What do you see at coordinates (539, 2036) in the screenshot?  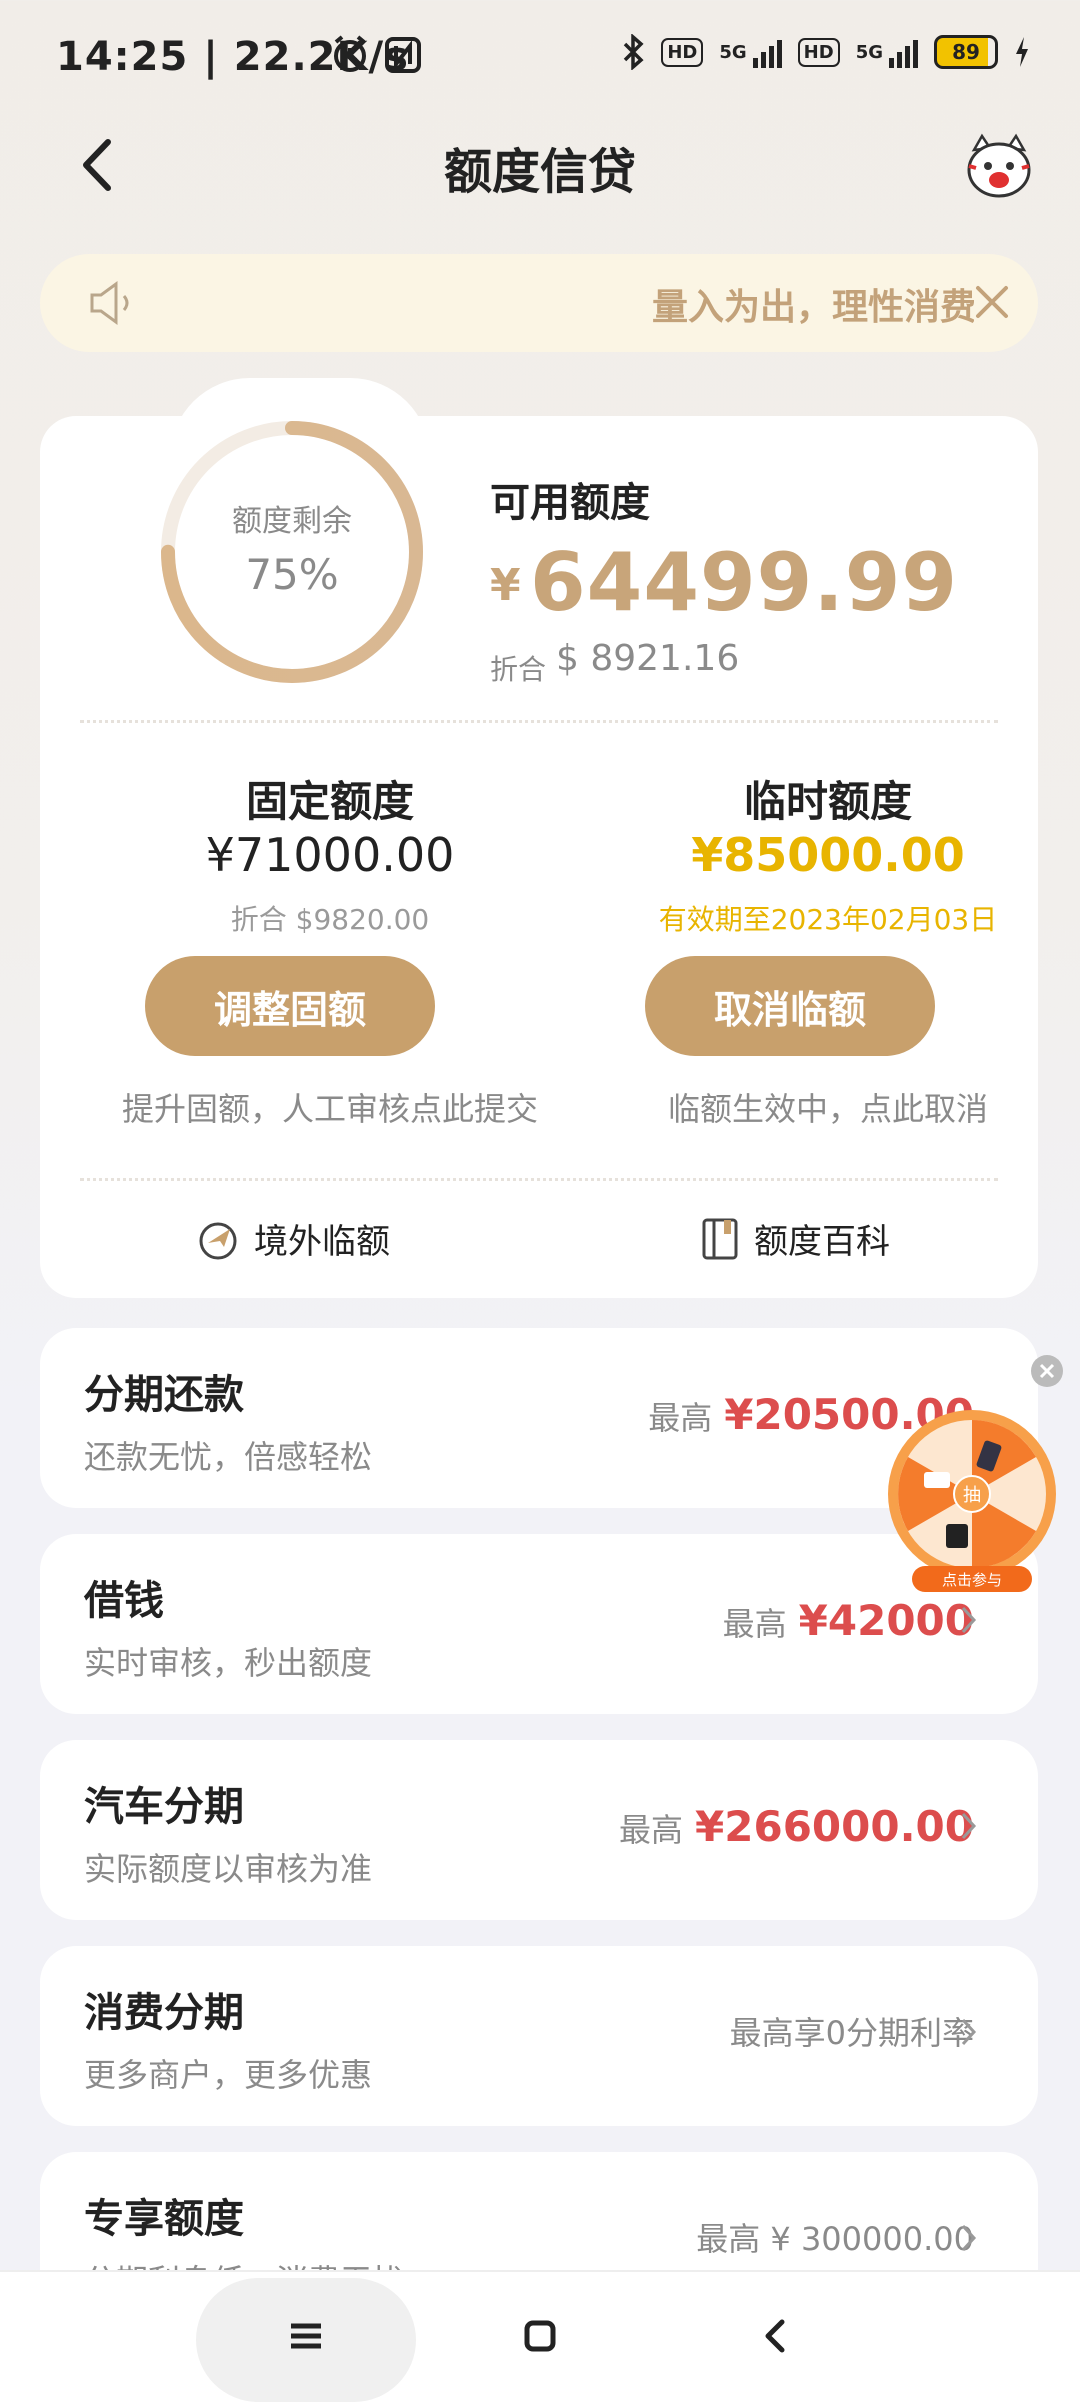 I see `consumer-installment-card: 消费分期 更多商户，更多优惠 最高享0分期利率` at bounding box center [539, 2036].